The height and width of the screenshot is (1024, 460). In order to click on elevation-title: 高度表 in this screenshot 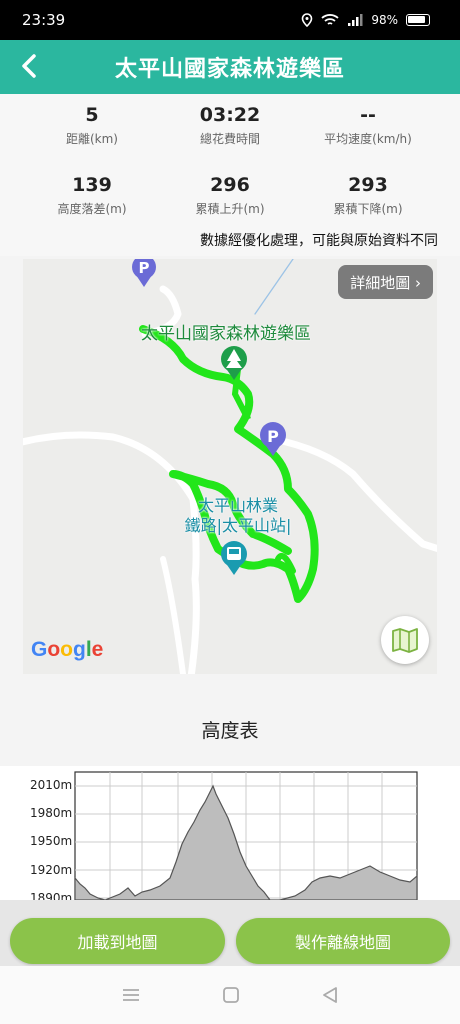, I will do `click(230, 731)`.